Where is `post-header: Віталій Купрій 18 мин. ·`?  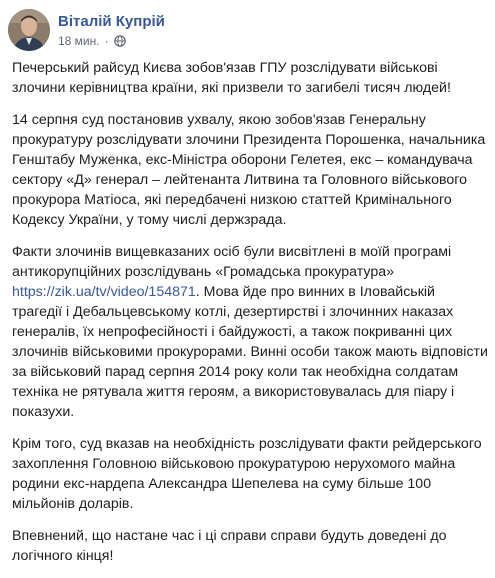 post-header: Віталій Купрій 18 мин. · is located at coordinates (86, 30).